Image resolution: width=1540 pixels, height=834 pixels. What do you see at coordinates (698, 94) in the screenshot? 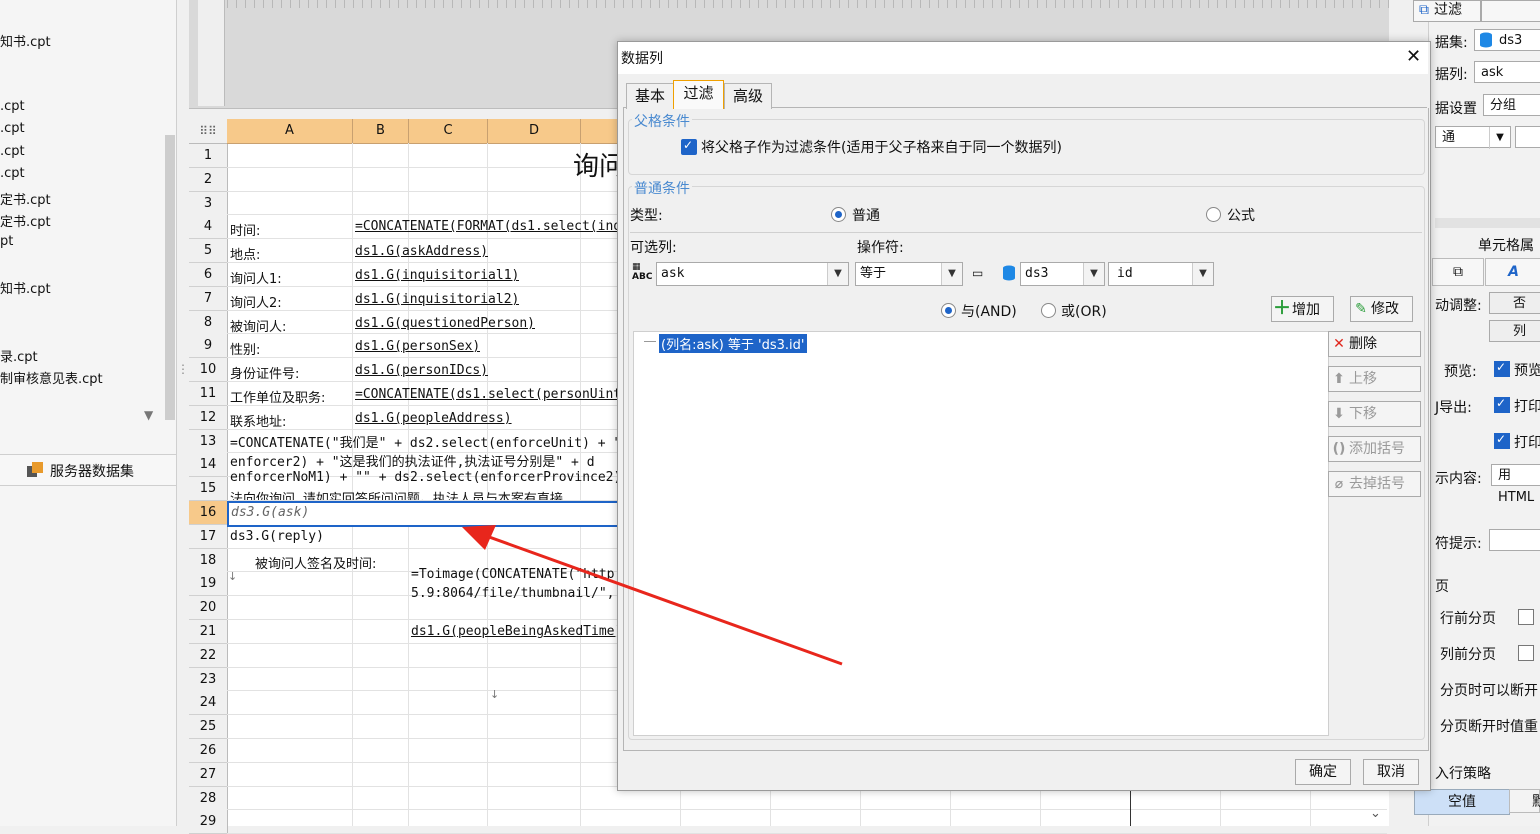
I see `tab-filter: 过滤` at bounding box center [698, 94].